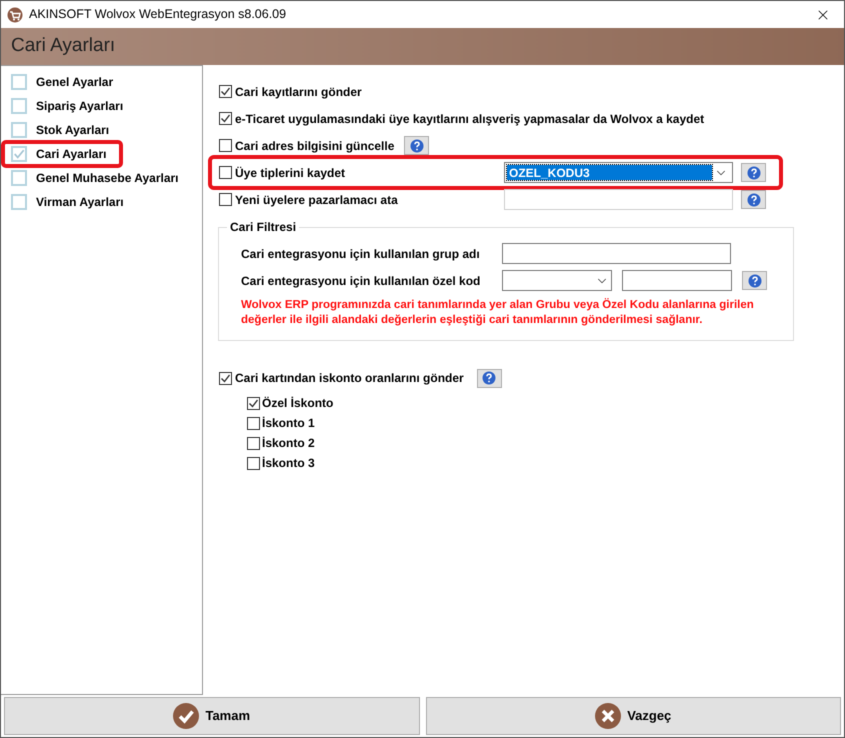 The width and height of the screenshot is (845, 738). I want to click on checkmark-icon, so click(186, 716).